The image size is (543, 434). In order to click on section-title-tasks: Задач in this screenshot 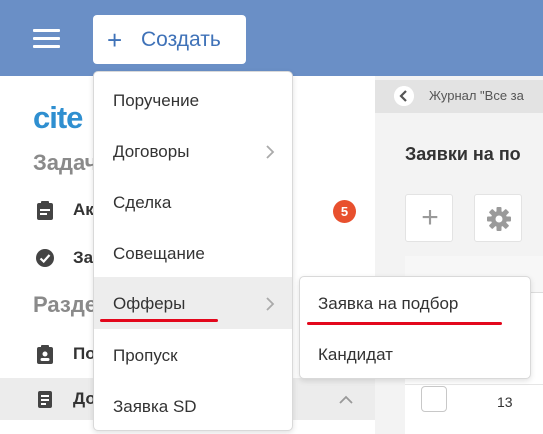, I will do `click(65, 162)`.